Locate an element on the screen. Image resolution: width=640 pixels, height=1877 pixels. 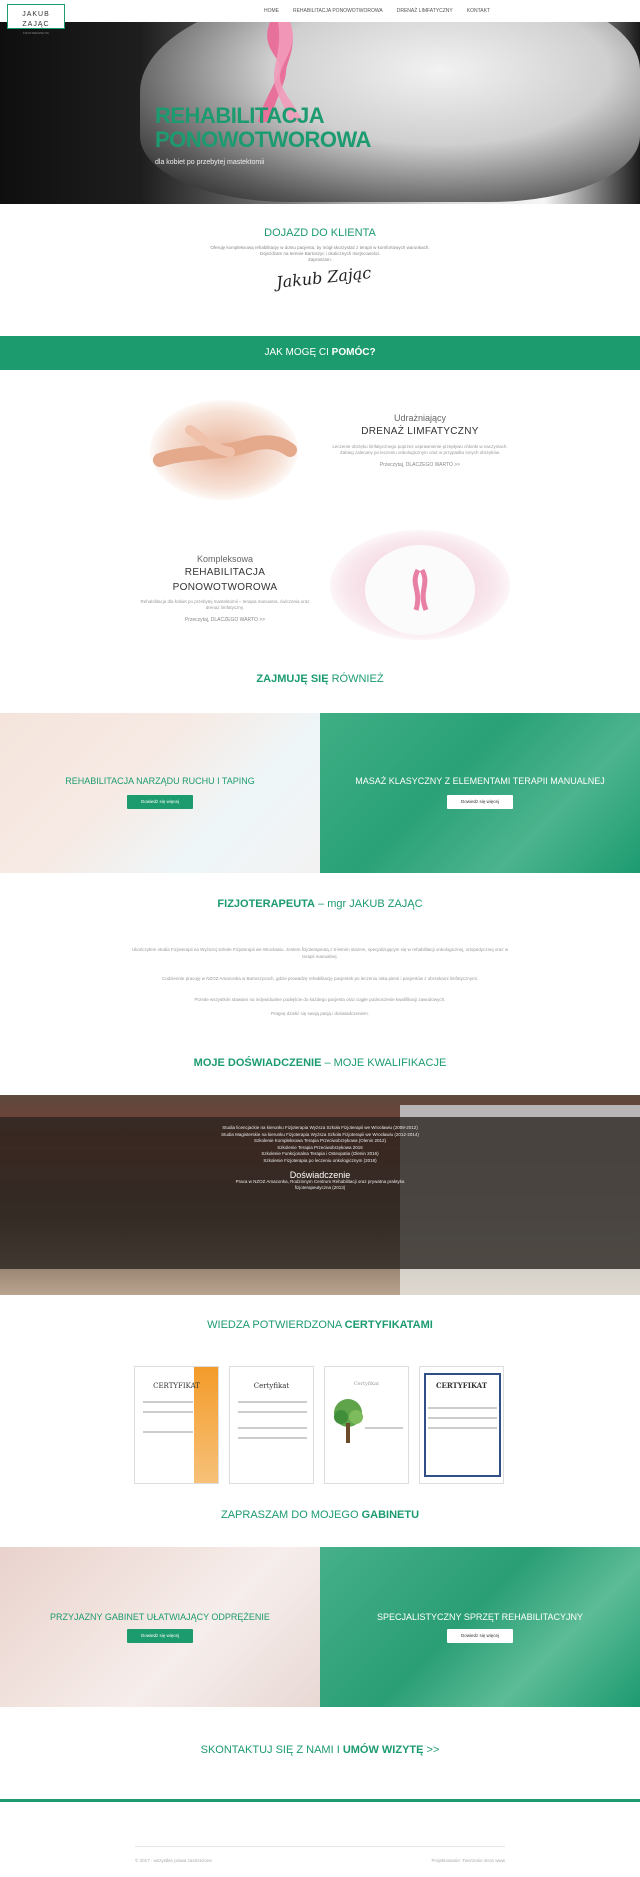
tile-sprzet-photo is located at coordinates (480, 1627).